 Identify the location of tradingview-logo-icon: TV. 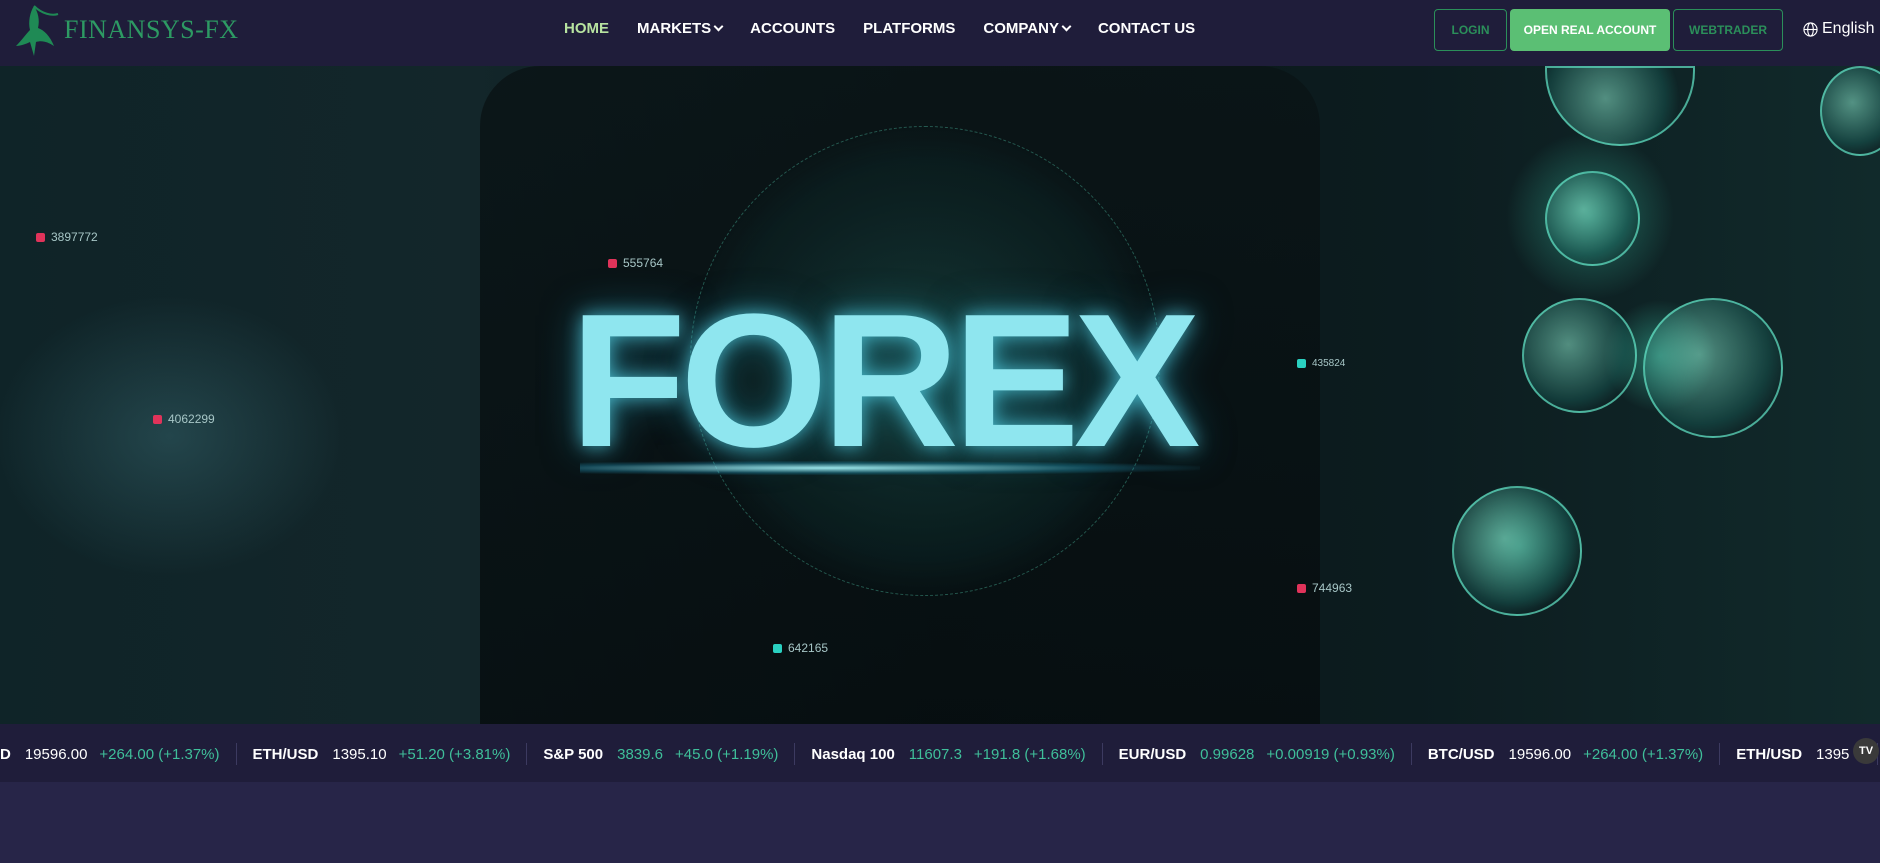
(1866, 751).